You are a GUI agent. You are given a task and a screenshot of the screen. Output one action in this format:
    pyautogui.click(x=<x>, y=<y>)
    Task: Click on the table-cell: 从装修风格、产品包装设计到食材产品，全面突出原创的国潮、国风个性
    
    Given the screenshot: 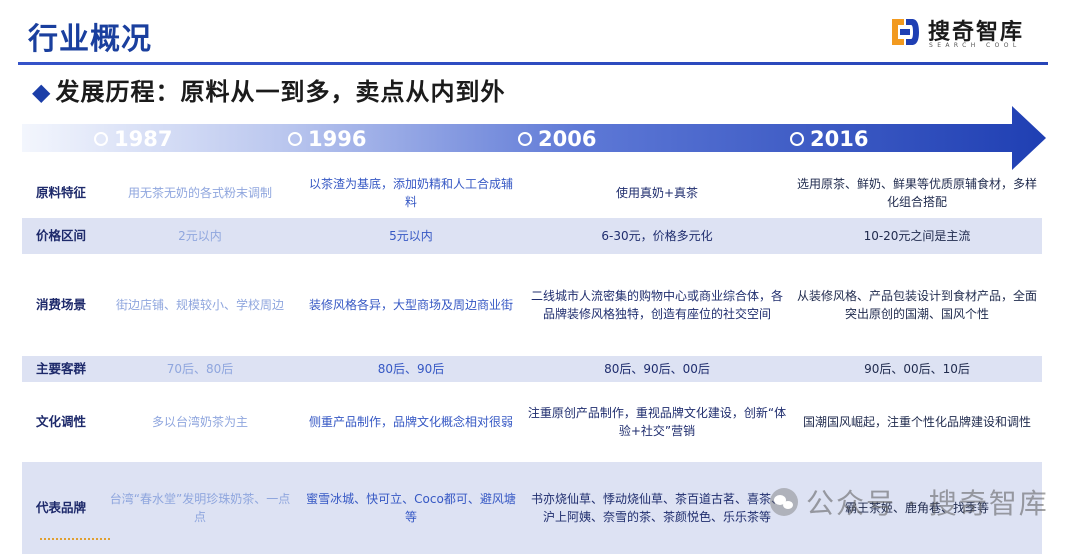 What is the action you would take?
    pyautogui.click(x=916, y=305)
    